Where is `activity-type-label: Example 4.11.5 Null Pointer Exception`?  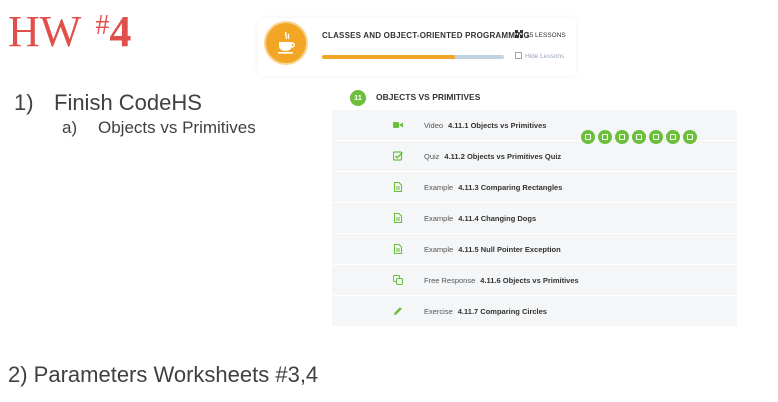
activity-type-label: Example 4.11.5 Null Pointer Exception is located at coordinates (492, 249).